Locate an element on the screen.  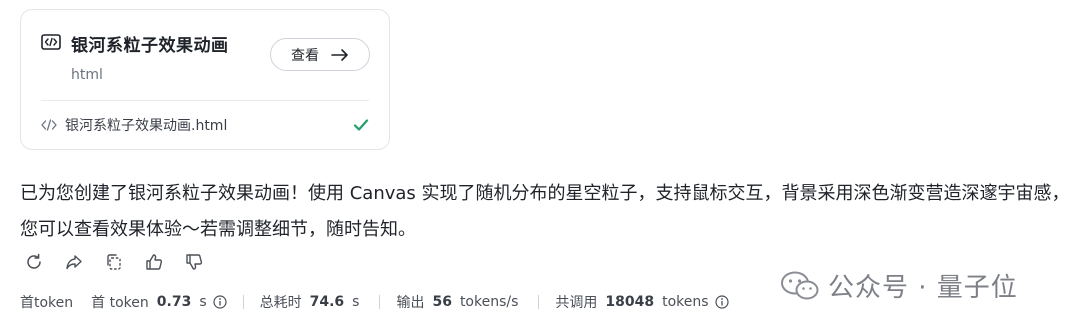
card-divider is located at coordinates (205, 100).